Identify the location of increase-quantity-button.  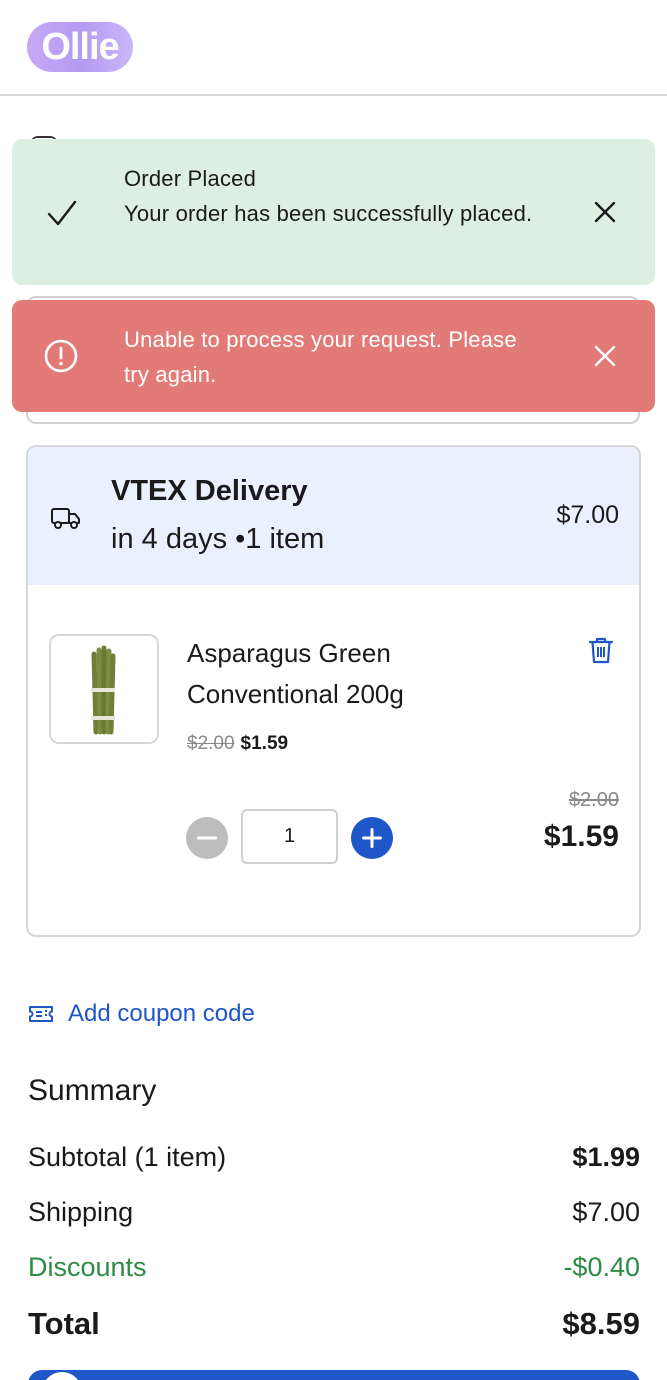
(372, 838).